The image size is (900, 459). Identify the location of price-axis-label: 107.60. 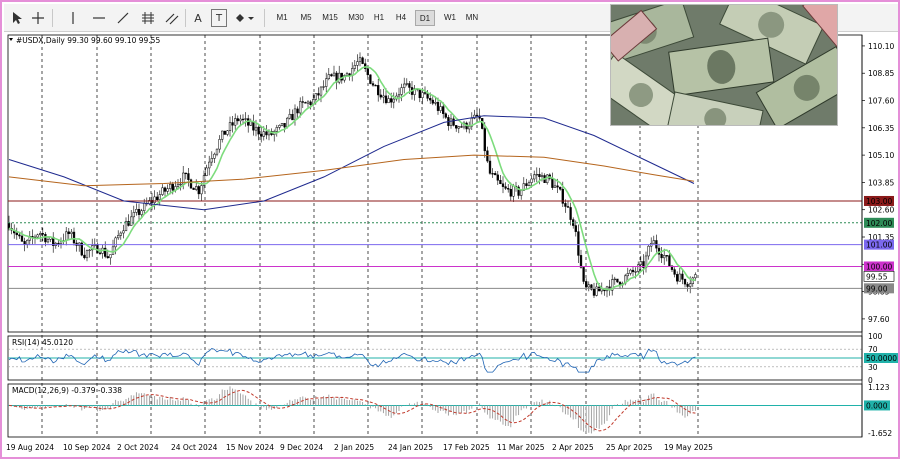
(881, 101).